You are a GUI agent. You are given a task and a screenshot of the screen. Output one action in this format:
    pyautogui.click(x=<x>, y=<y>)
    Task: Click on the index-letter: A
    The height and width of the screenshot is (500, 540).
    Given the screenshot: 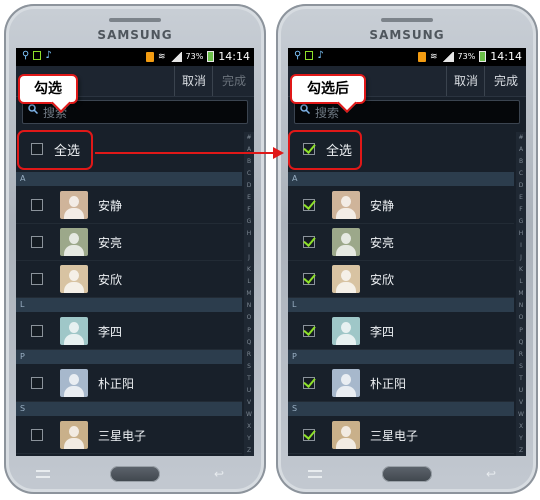 What is the action you would take?
    pyautogui.click(x=521, y=149)
    